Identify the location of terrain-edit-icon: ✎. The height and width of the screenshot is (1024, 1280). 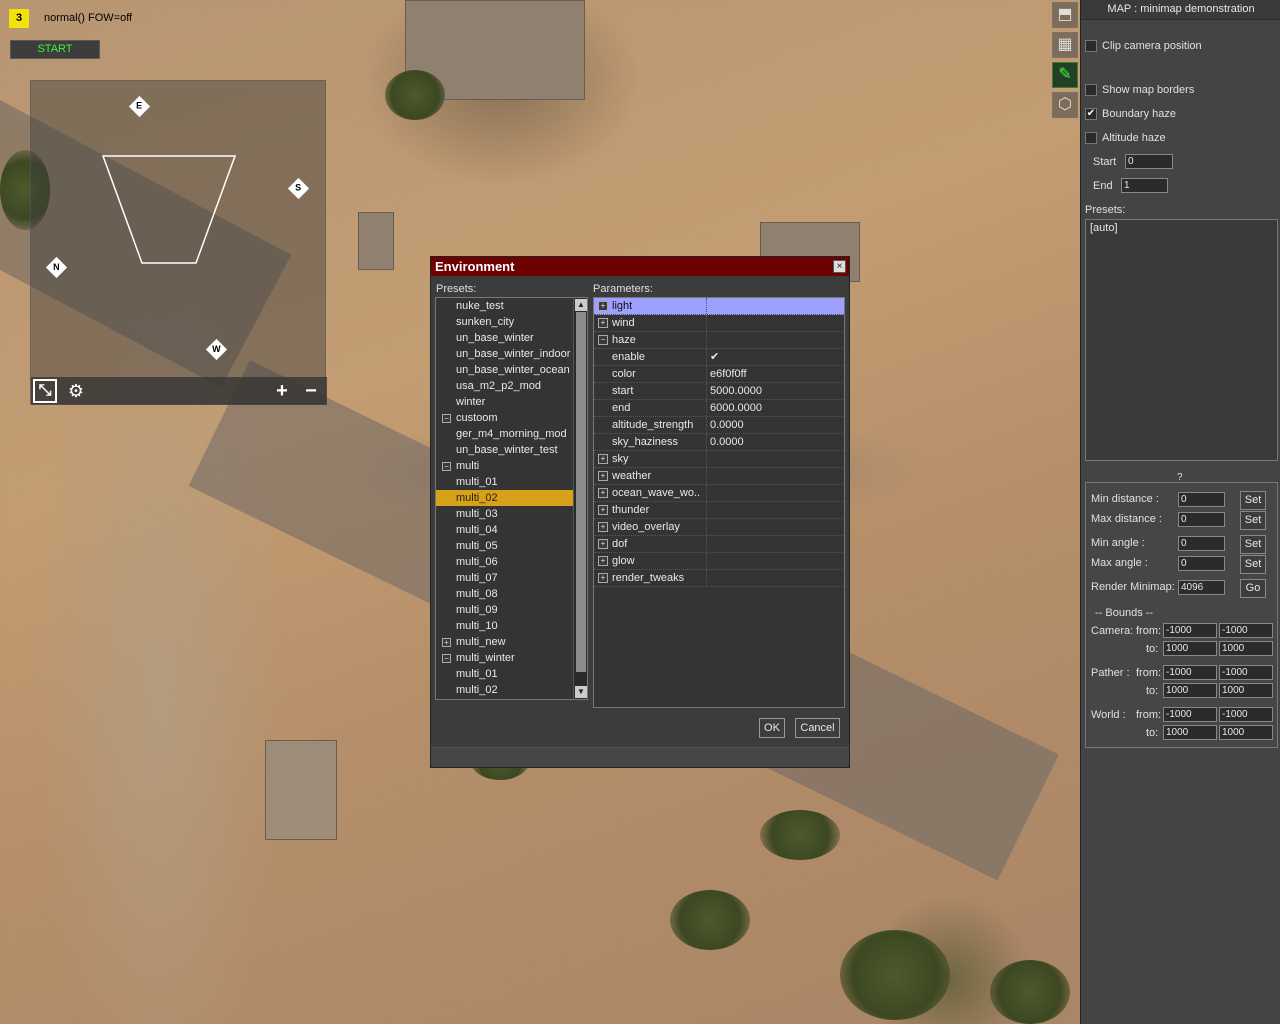
(1065, 75).